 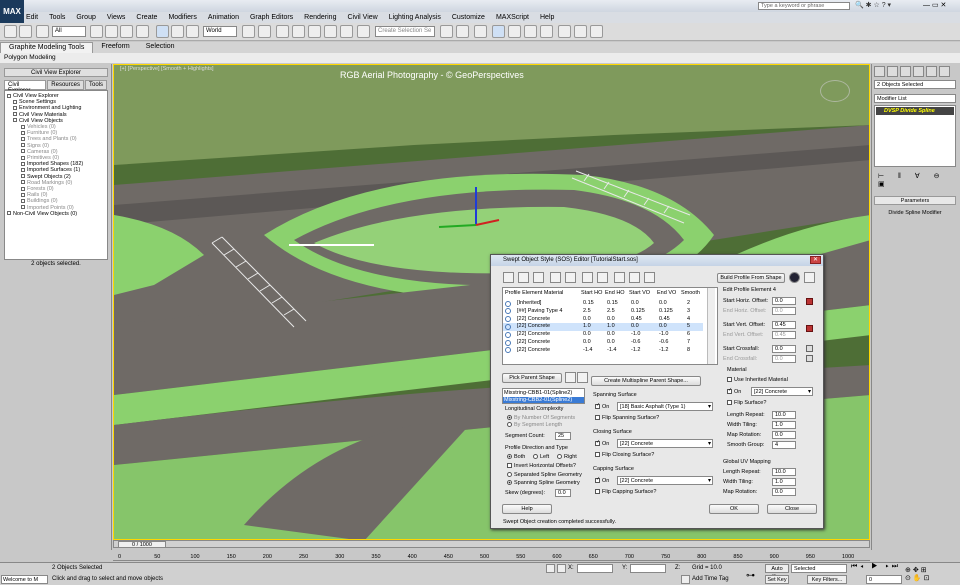 What do you see at coordinates (57, 17) in the screenshot?
I see `menu-tools: Tools` at bounding box center [57, 17].